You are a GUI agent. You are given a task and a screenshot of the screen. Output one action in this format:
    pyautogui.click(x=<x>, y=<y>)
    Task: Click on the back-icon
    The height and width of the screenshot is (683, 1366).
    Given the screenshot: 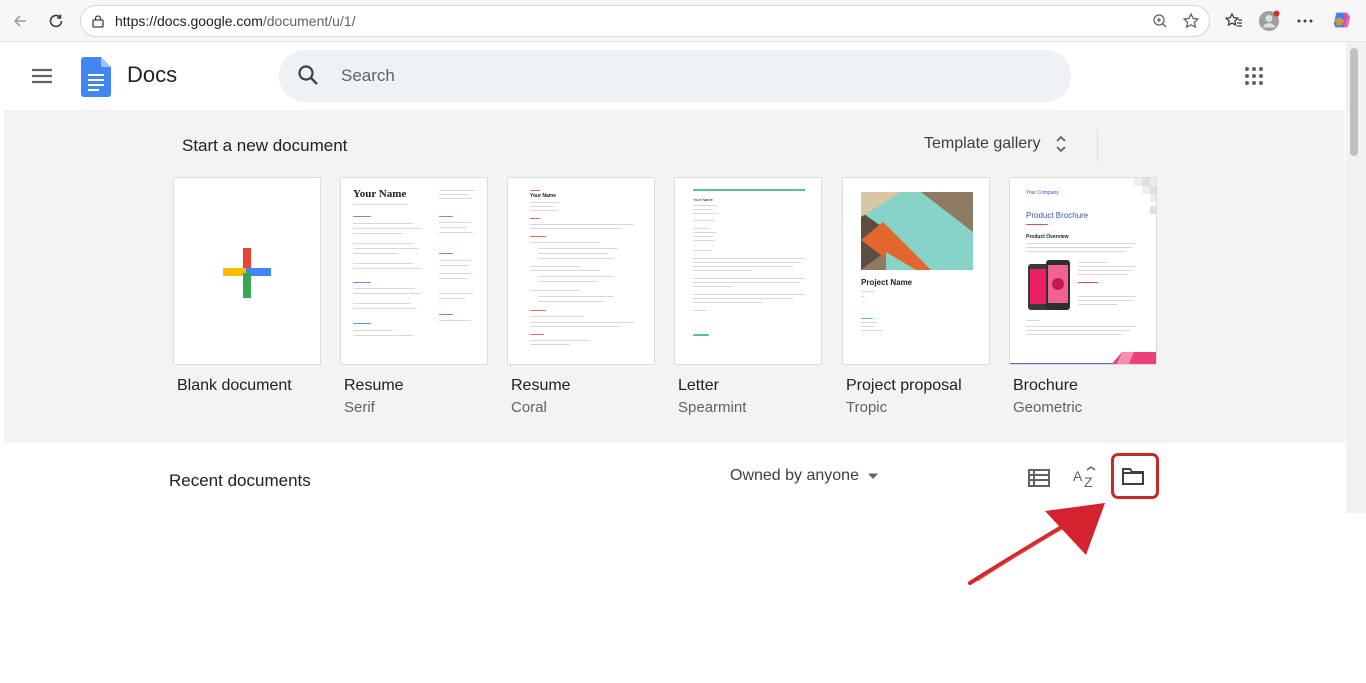 What is the action you would take?
    pyautogui.click(x=20, y=21)
    